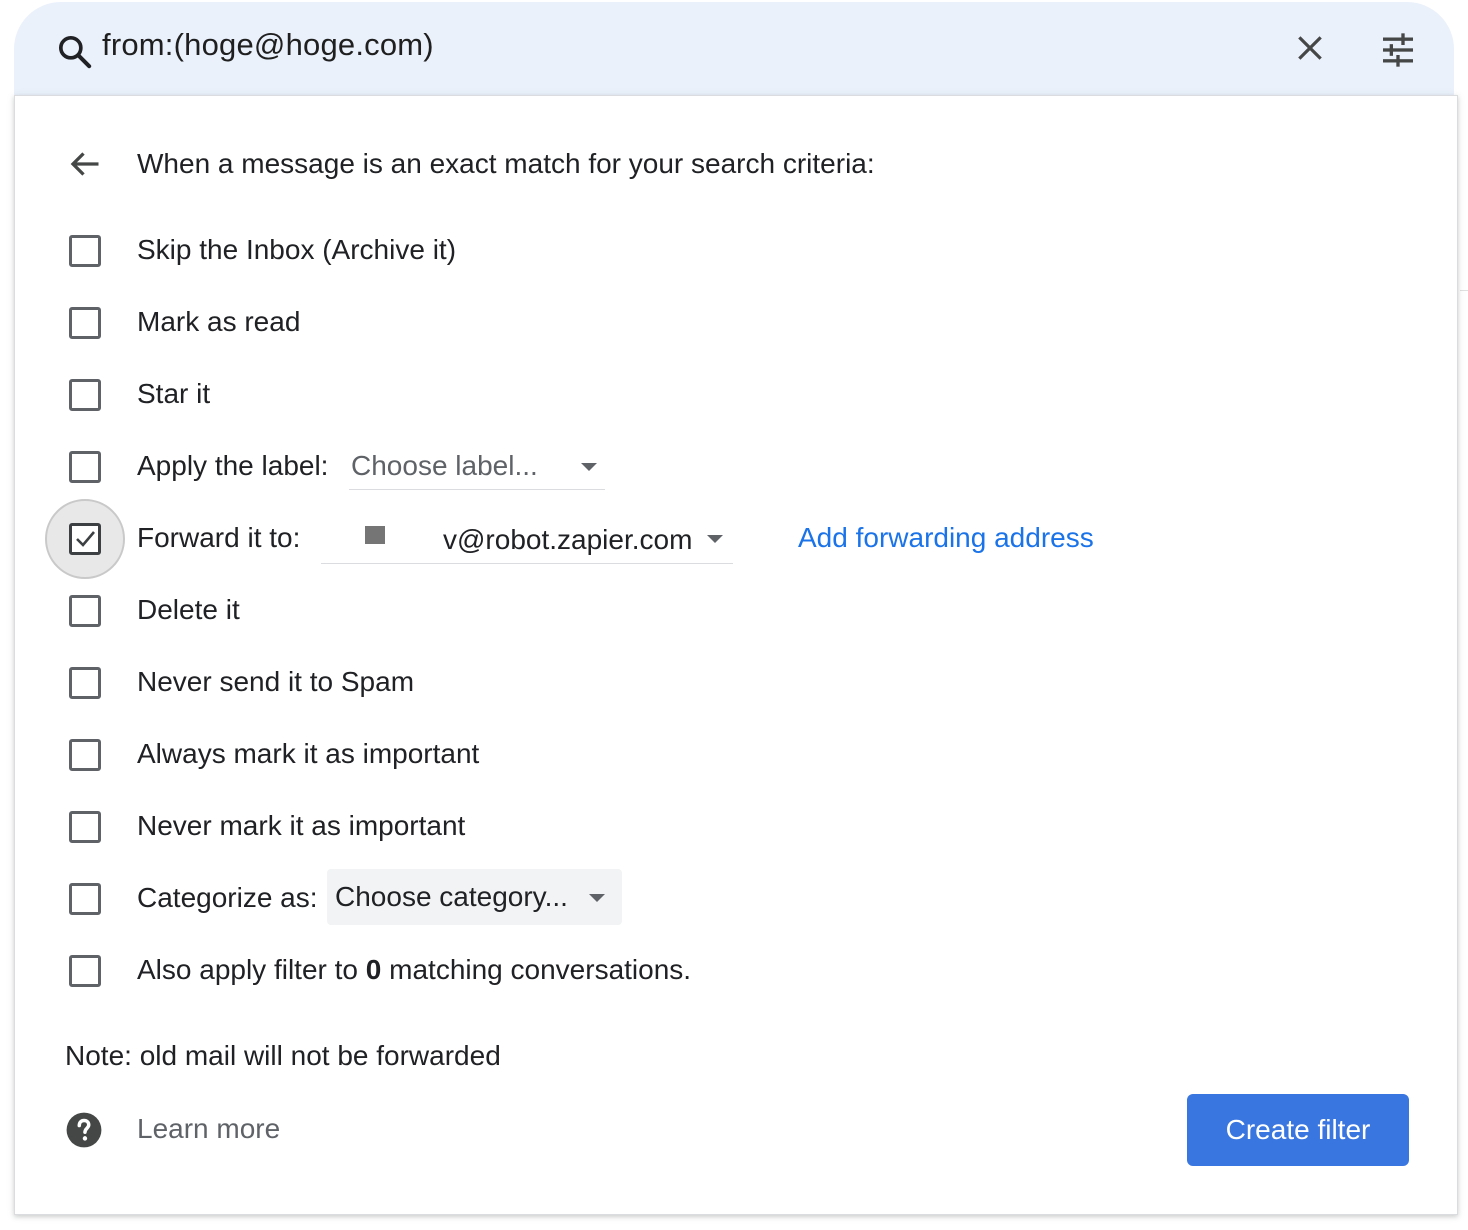 The height and width of the screenshot is (1230, 1468). Describe the element at coordinates (375, 535) in the screenshot. I see `redacted-block` at that location.